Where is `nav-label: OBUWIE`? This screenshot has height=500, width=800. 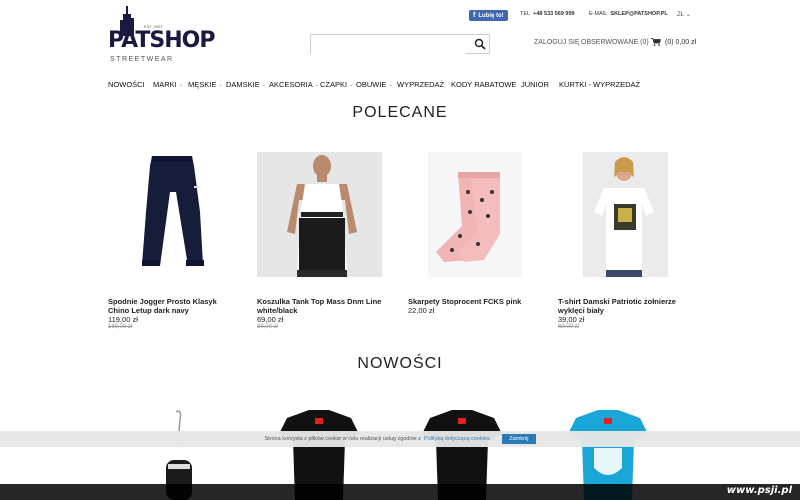 nav-label: OBUWIE is located at coordinates (371, 84).